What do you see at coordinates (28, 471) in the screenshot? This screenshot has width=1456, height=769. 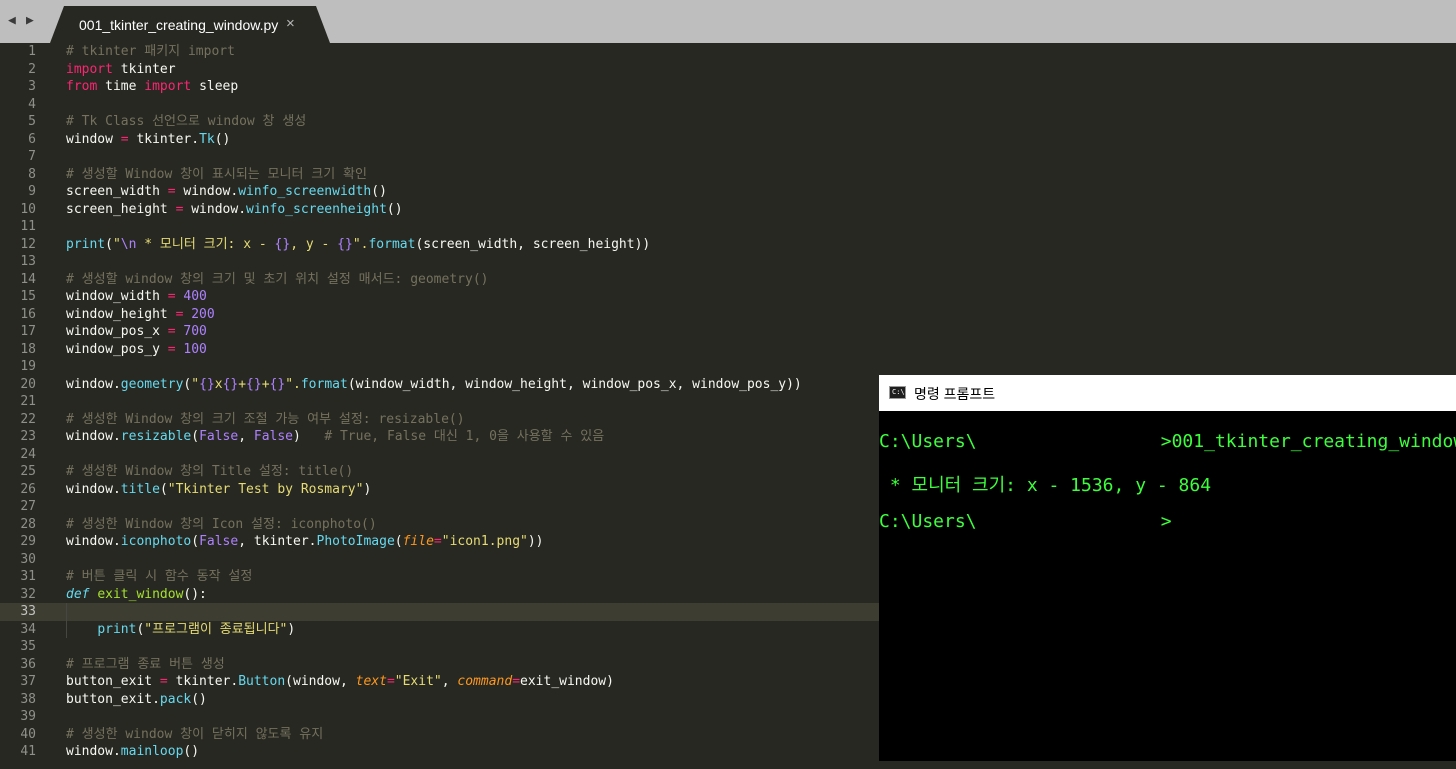 I see `line-number: 25` at bounding box center [28, 471].